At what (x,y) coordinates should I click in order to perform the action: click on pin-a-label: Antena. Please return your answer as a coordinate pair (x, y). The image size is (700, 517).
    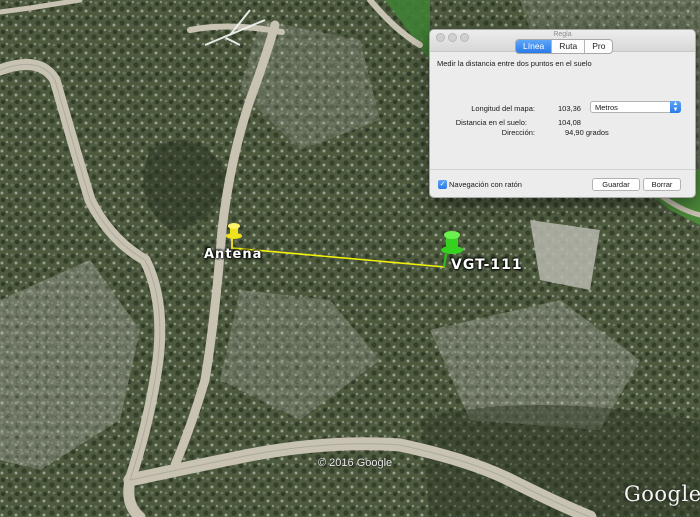
    Looking at the image, I should click on (233, 254).